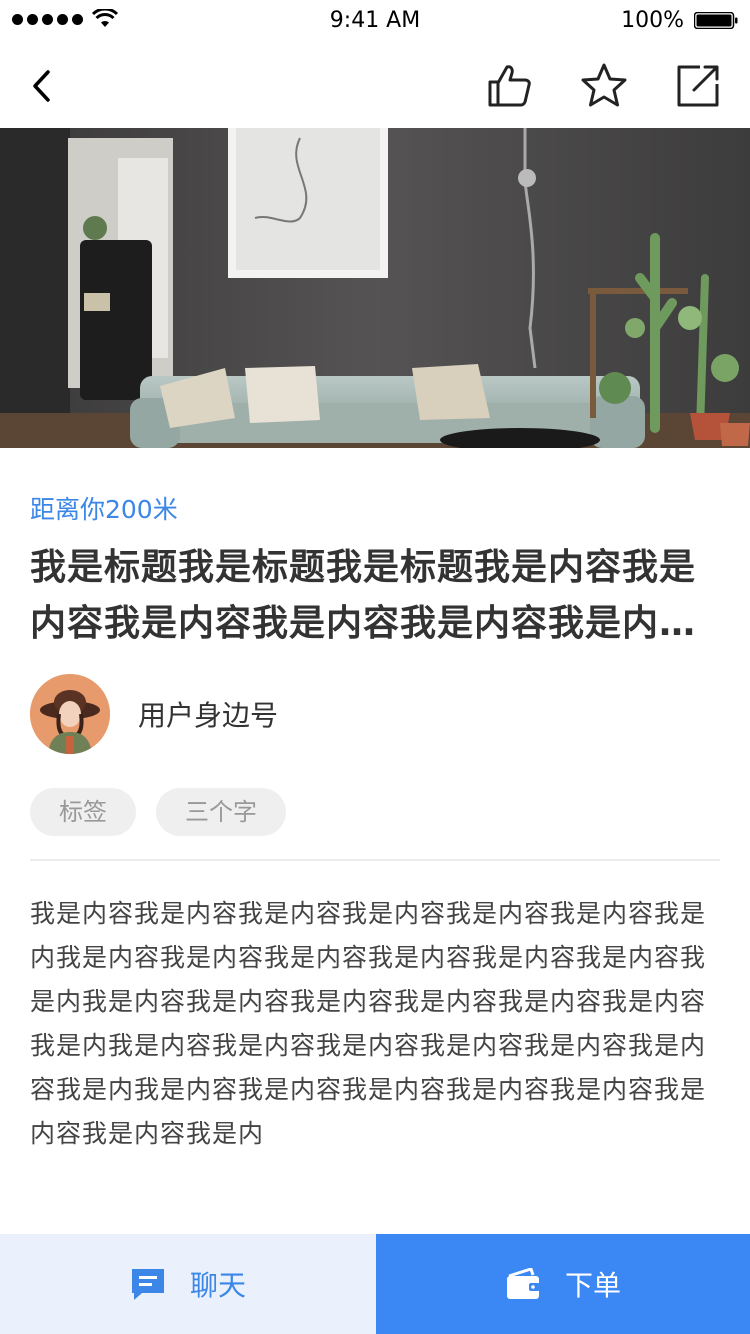  I want to click on nav-bar, so click(375, 84).